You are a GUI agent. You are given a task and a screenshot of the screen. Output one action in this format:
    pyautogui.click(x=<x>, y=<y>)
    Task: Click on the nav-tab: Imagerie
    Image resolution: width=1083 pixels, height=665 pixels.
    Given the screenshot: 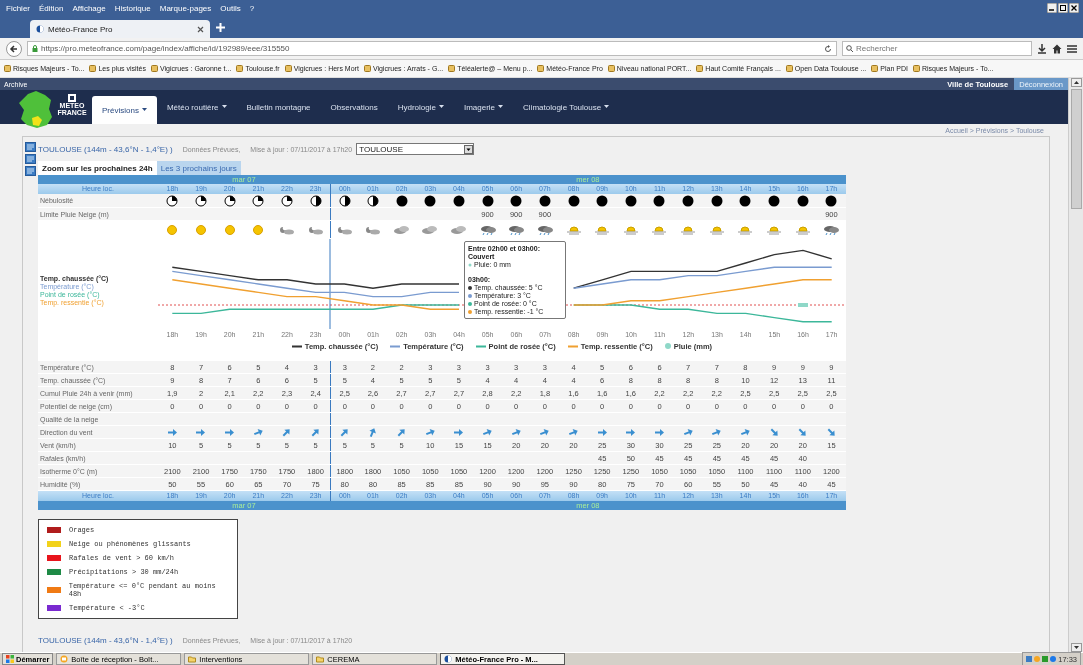 What is the action you would take?
    pyautogui.click(x=483, y=107)
    